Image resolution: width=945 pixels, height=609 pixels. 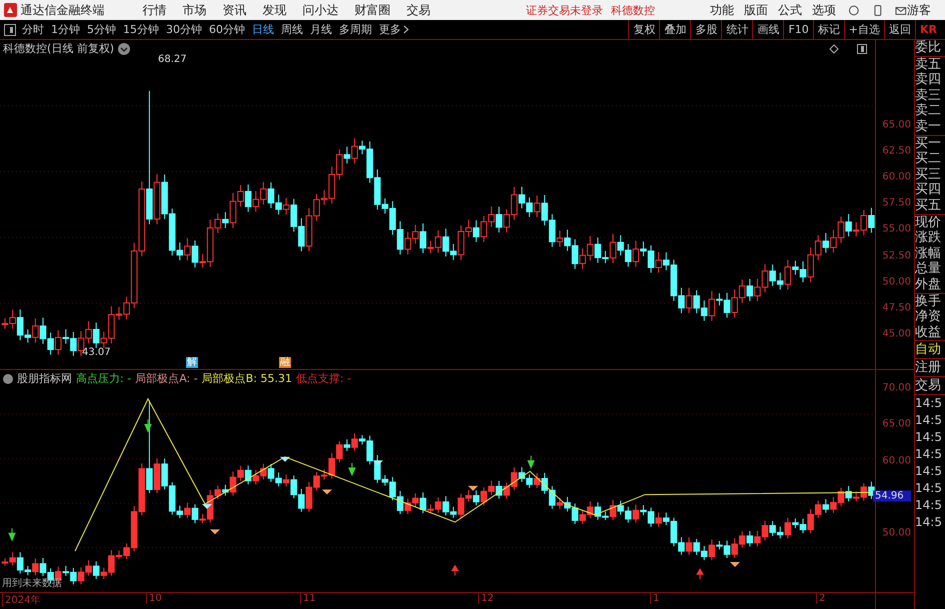 I want to click on period-tab: 月线, so click(x=321, y=29).